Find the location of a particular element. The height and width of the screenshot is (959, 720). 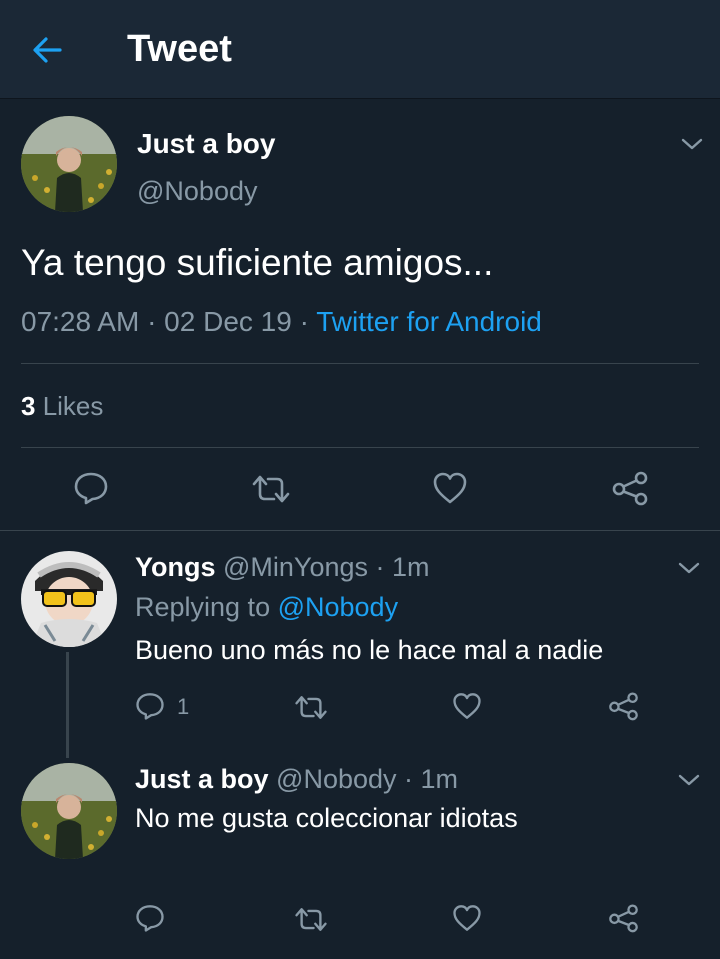

reply-text: No me gusta coleccionar idiotas is located at coordinates (326, 818).